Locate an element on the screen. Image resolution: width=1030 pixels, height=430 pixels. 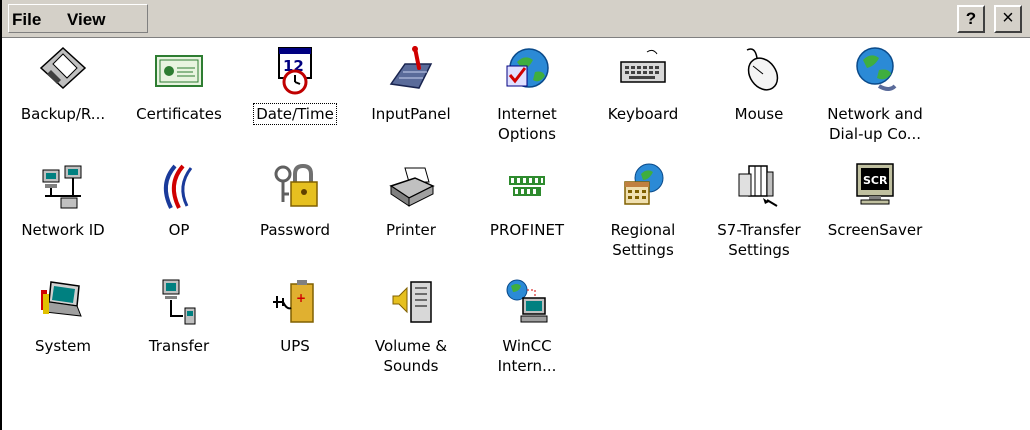
item-label: UPS is located at coordinates (295, 346).